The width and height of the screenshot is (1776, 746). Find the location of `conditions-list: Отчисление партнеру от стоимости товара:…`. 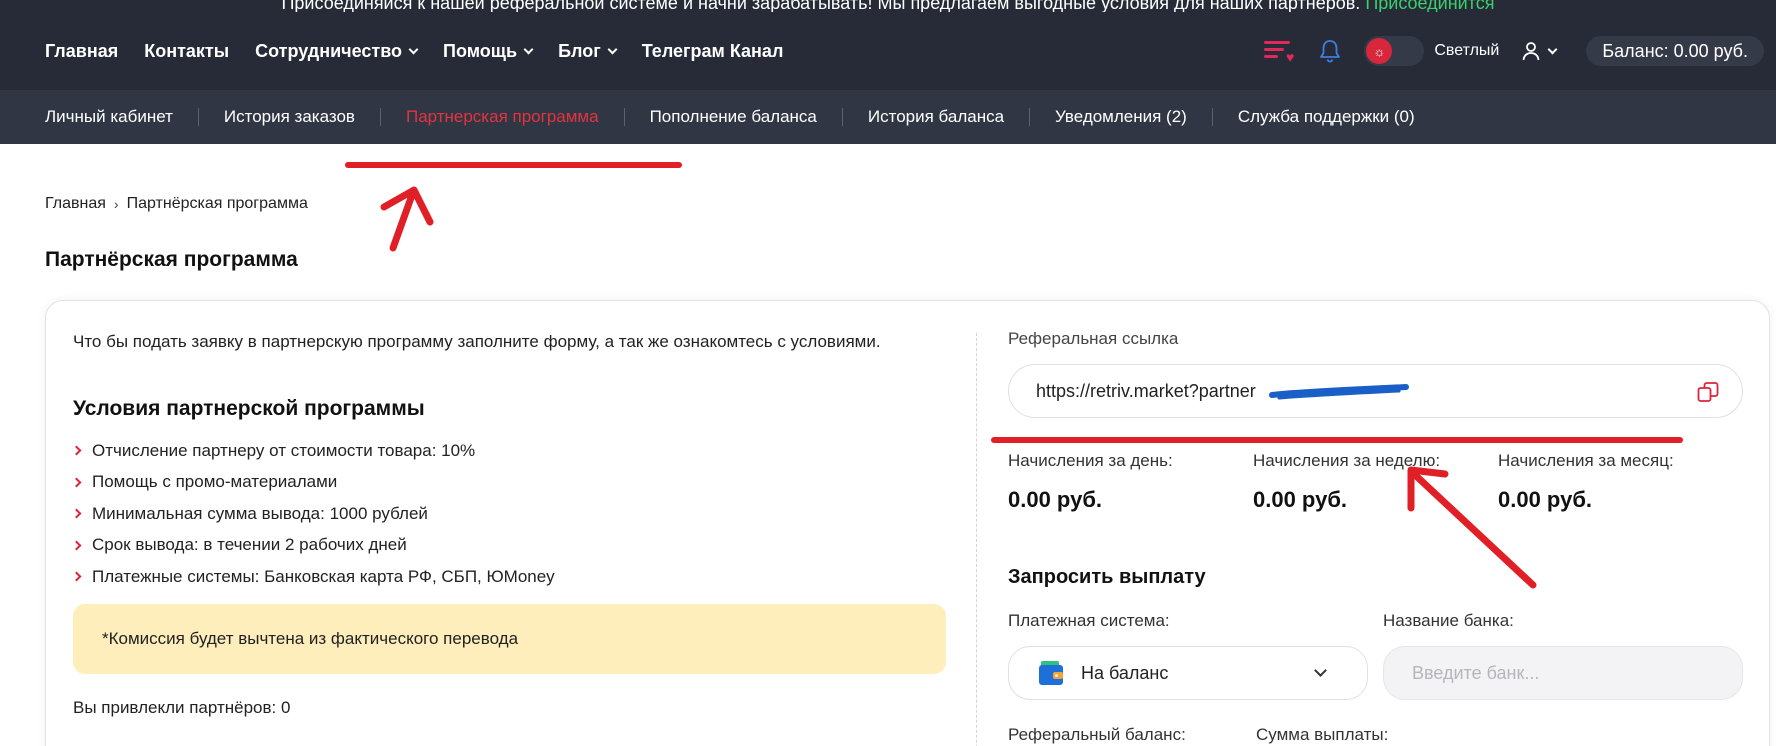

conditions-list: Отчисление партнеру от стоимости товара:… is located at coordinates (313, 514).